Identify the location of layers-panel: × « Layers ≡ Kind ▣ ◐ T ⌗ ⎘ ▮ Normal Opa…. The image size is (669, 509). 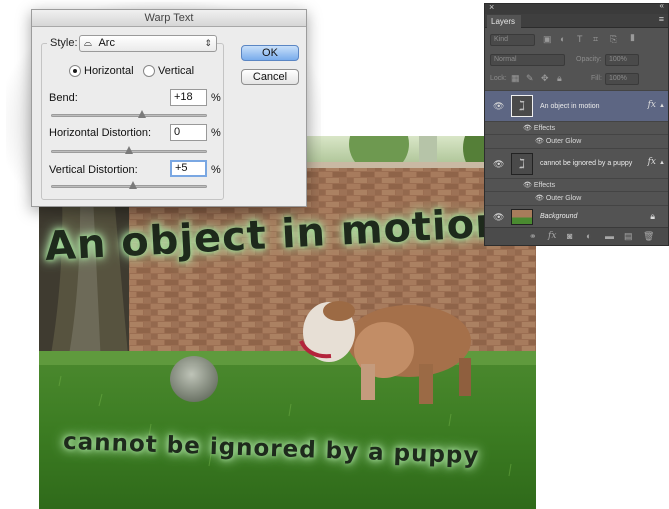
(576, 123).